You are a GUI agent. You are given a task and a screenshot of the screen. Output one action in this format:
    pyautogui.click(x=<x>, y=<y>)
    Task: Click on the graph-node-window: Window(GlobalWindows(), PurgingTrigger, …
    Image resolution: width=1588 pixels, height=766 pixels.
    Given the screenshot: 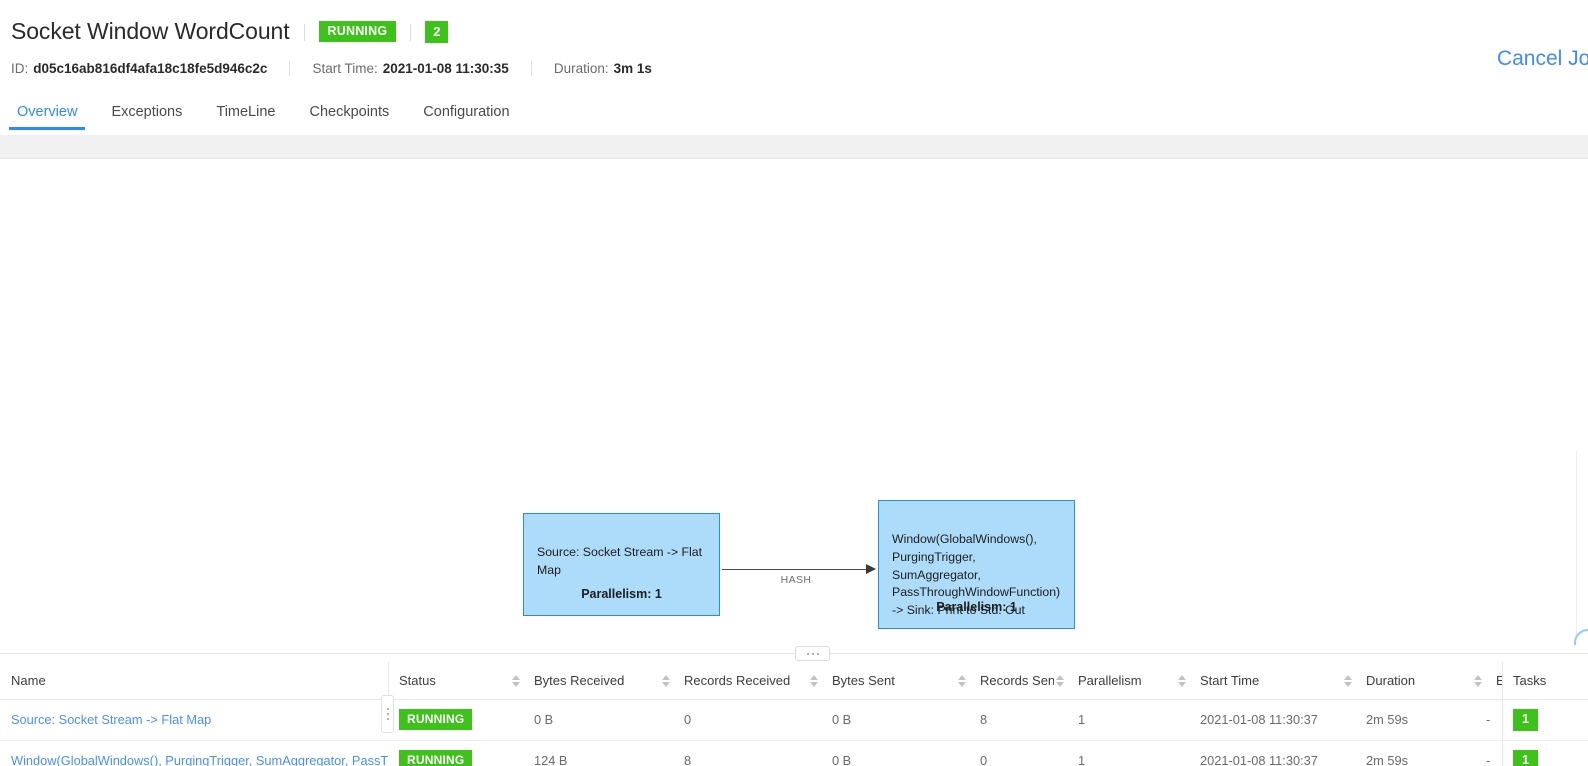 What is the action you would take?
    pyautogui.click(x=976, y=564)
    